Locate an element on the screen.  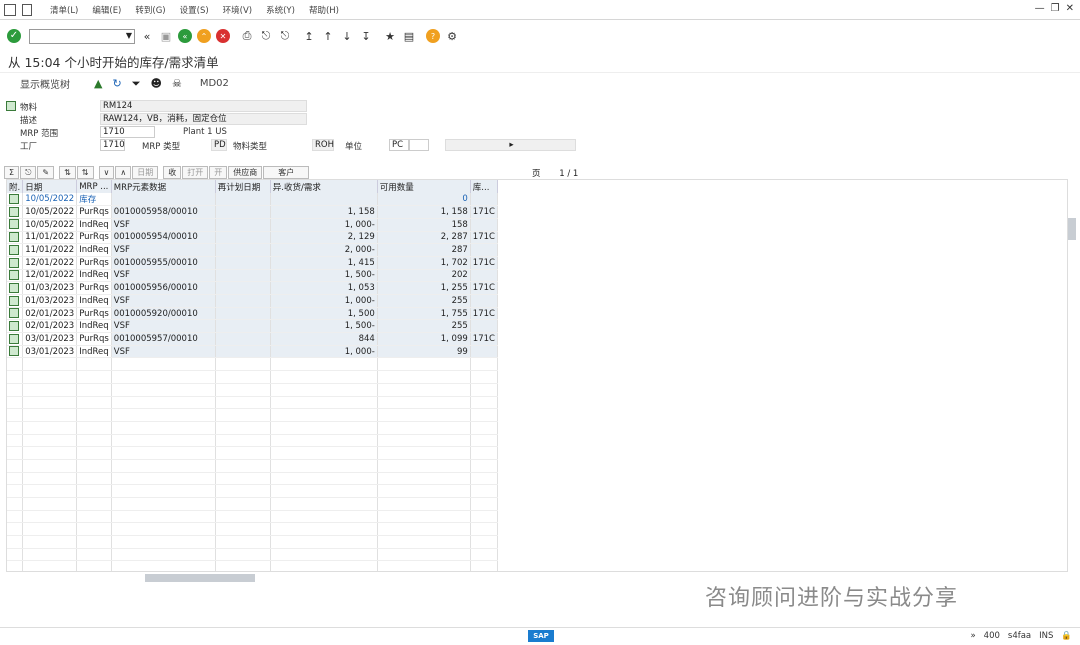
cell-storage is located at coordinates (484, 200).